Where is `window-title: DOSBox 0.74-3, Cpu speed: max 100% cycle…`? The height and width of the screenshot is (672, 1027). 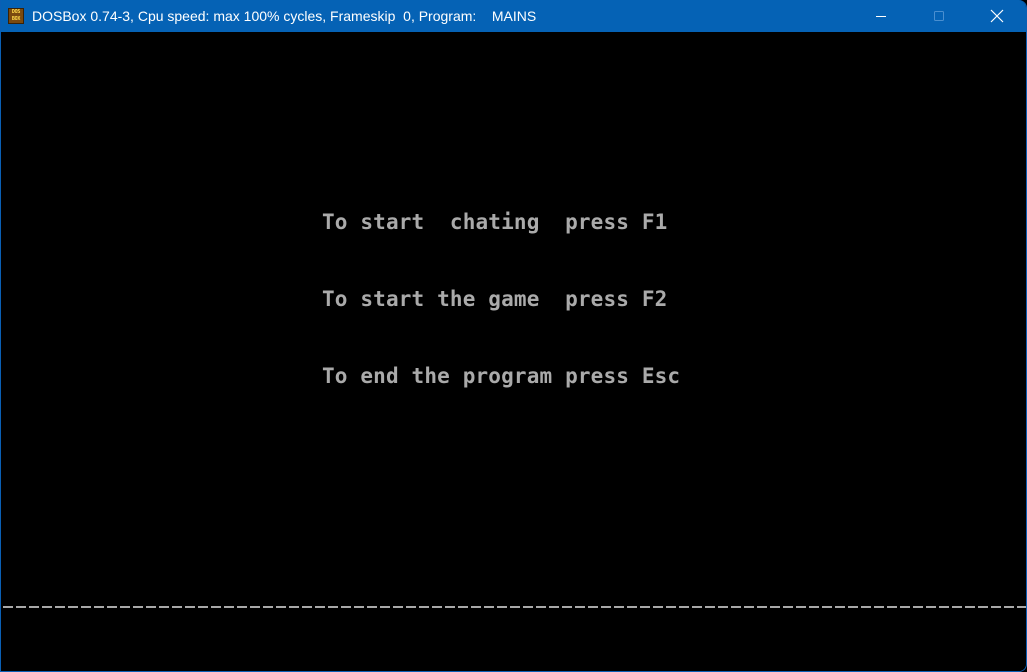
window-title: DOSBox 0.74-3, Cpu speed: max 100% cycle… is located at coordinates (284, 16).